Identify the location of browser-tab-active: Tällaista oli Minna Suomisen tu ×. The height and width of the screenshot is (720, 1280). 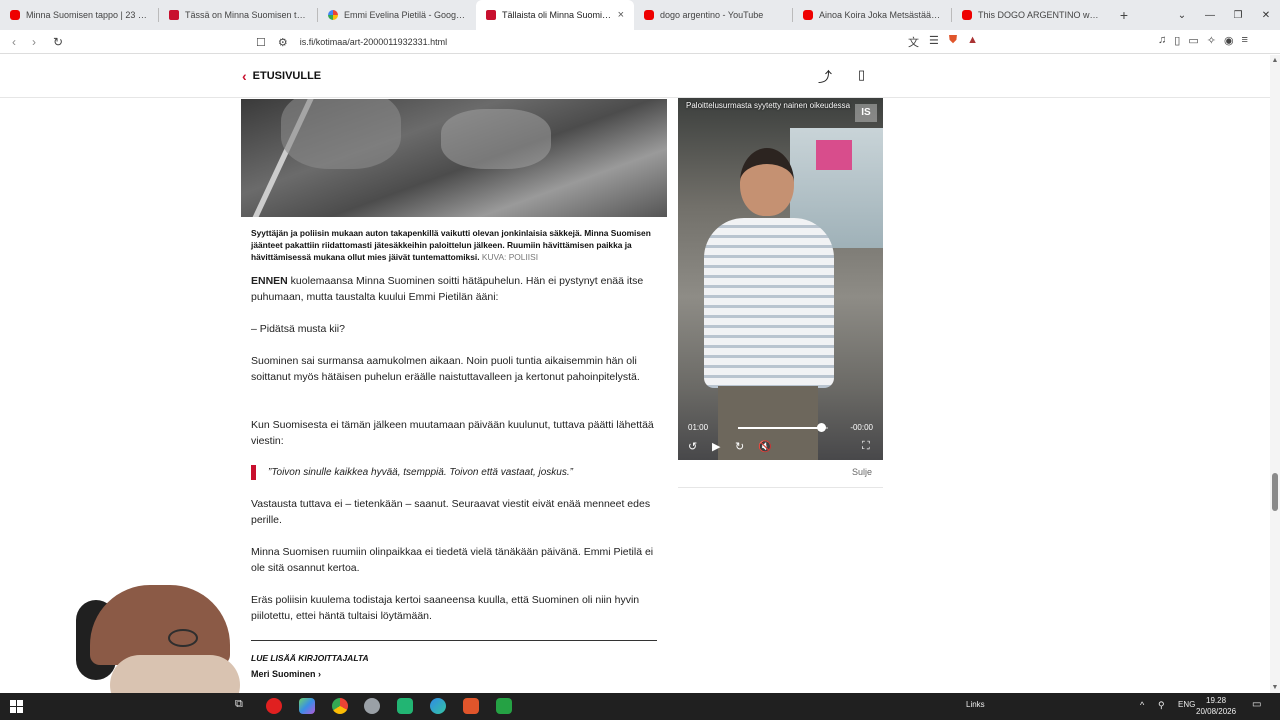
(555, 15).